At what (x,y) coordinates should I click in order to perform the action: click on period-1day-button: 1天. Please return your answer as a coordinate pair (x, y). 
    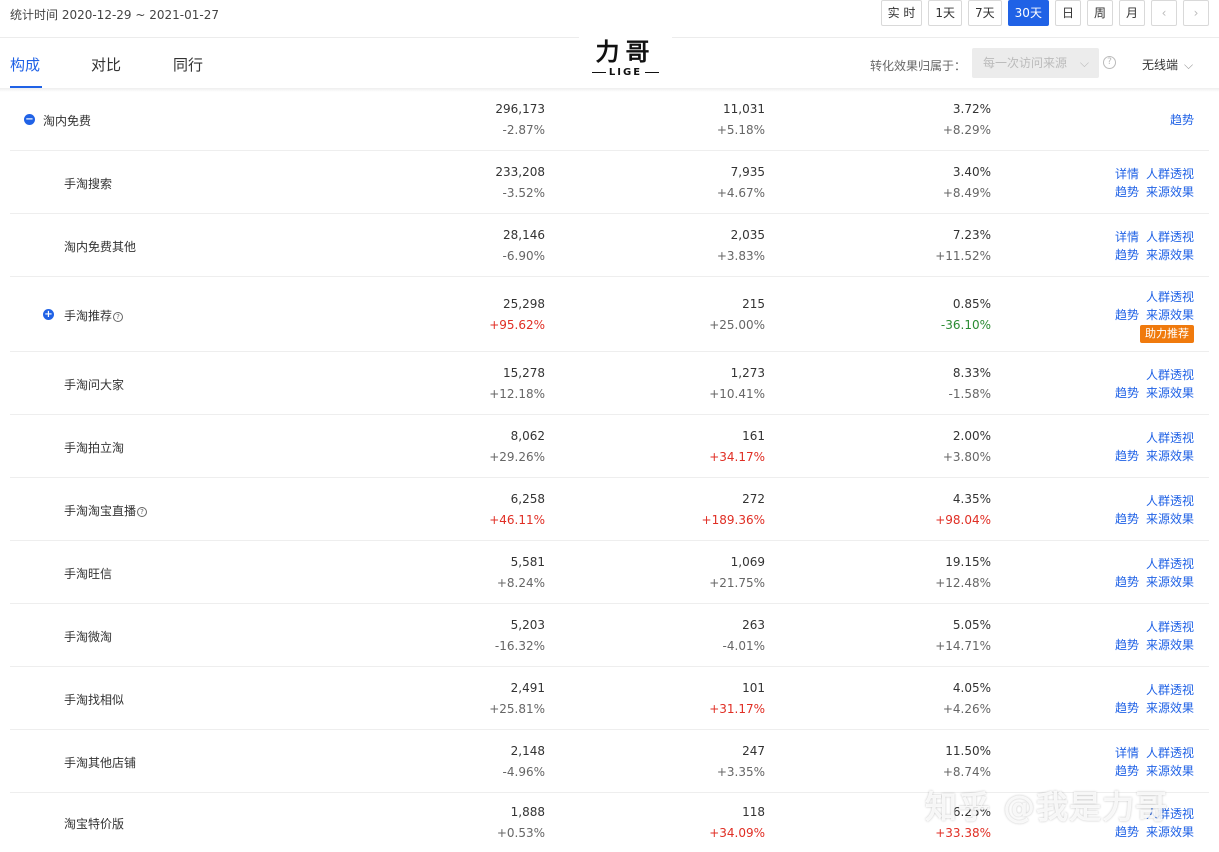
    Looking at the image, I should click on (945, 13).